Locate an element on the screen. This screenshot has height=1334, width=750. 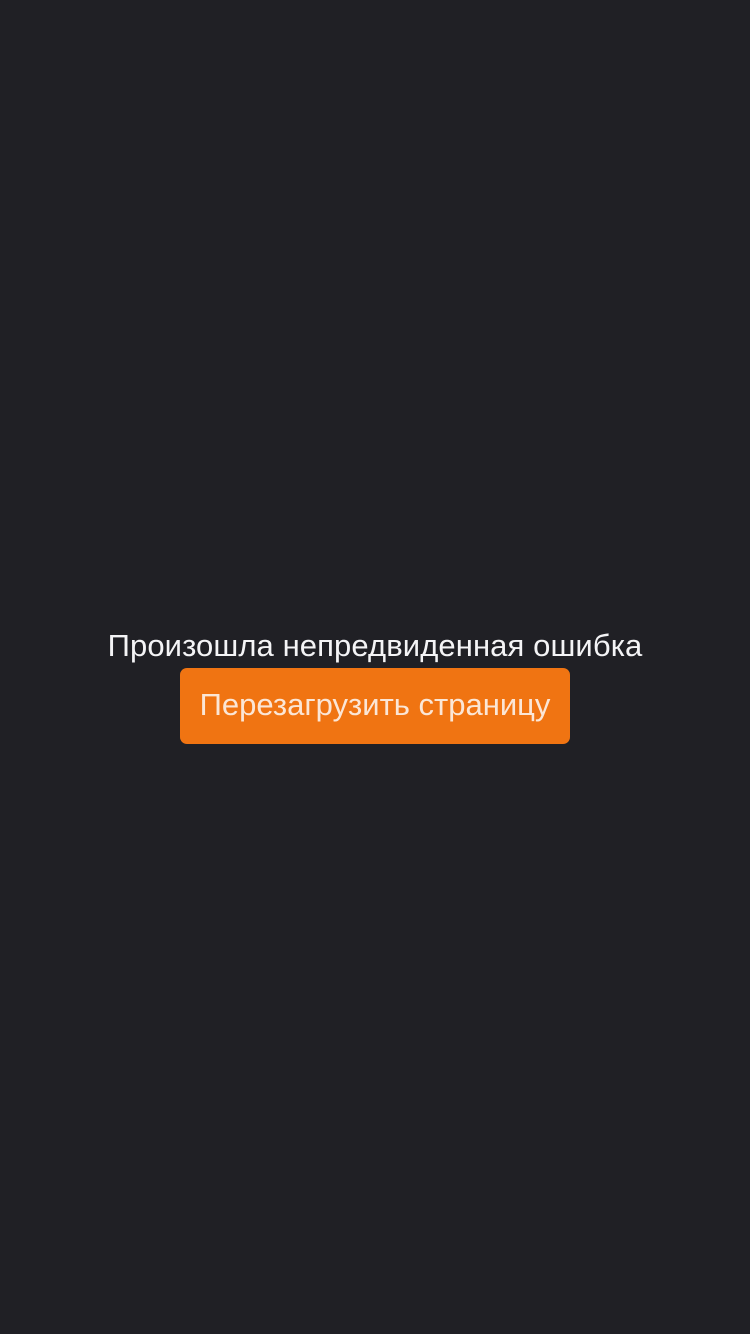
error-message: Произошла непредвиденная ошибка is located at coordinates (375, 645).